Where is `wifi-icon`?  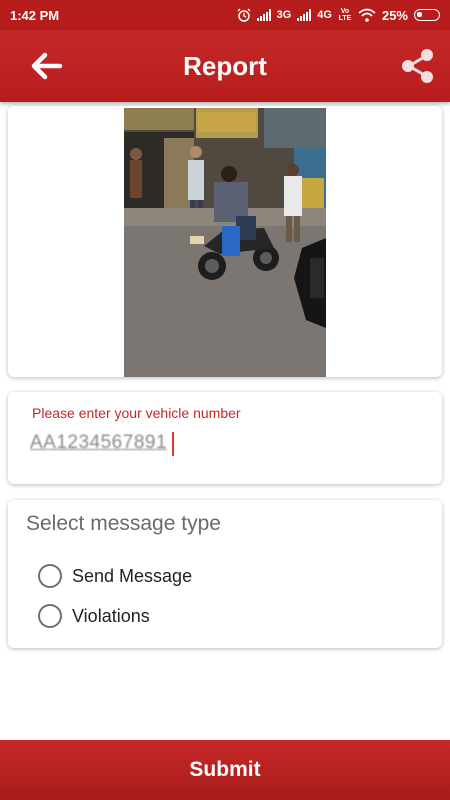
wifi-icon is located at coordinates (367, 15).